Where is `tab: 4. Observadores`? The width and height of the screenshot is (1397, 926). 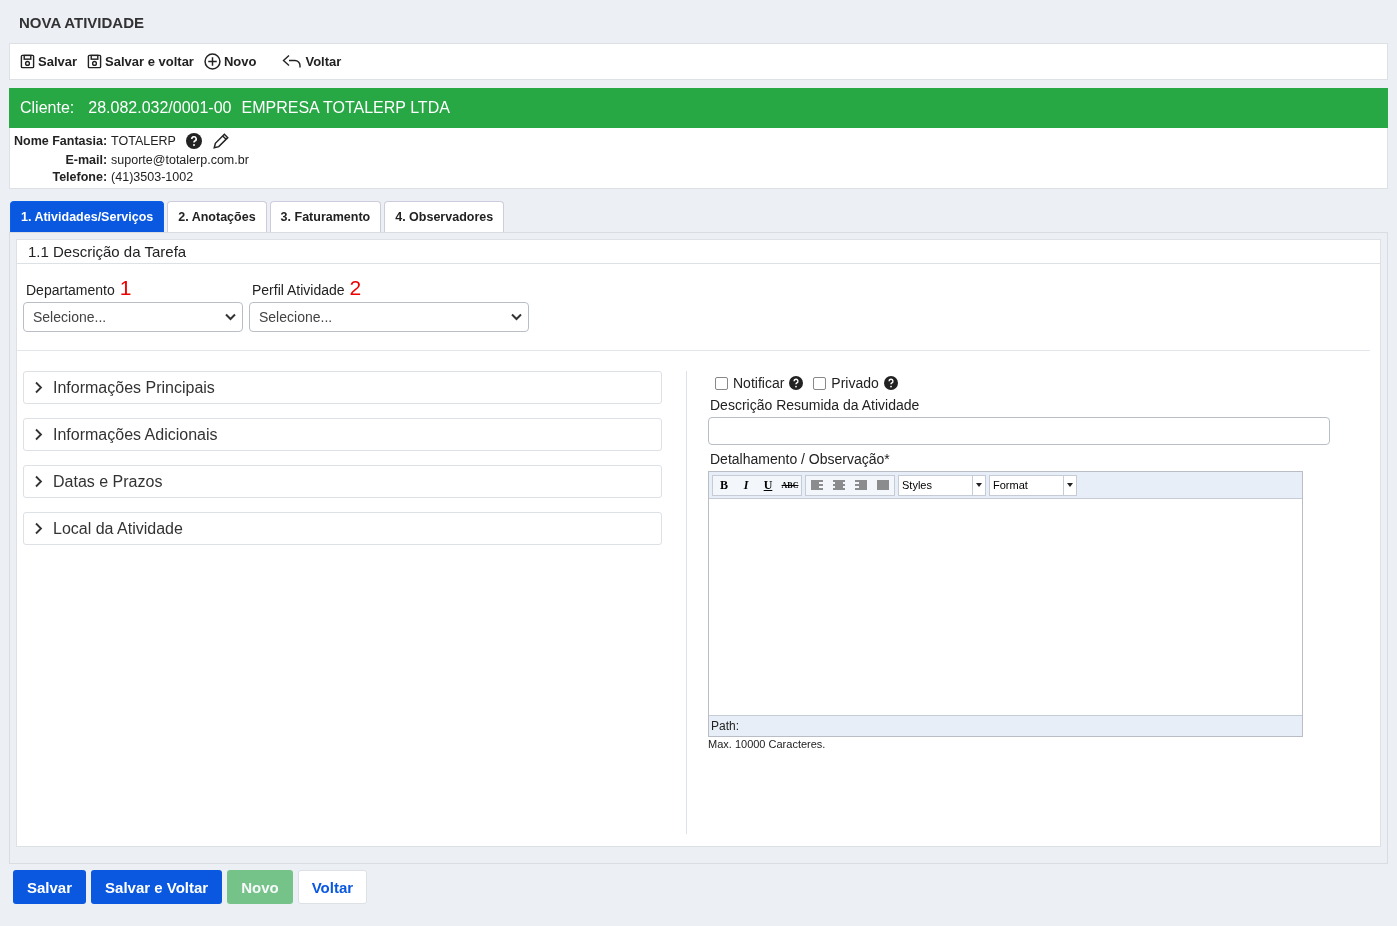
tab: 4. Observadores is located at coordinates (444, 216).